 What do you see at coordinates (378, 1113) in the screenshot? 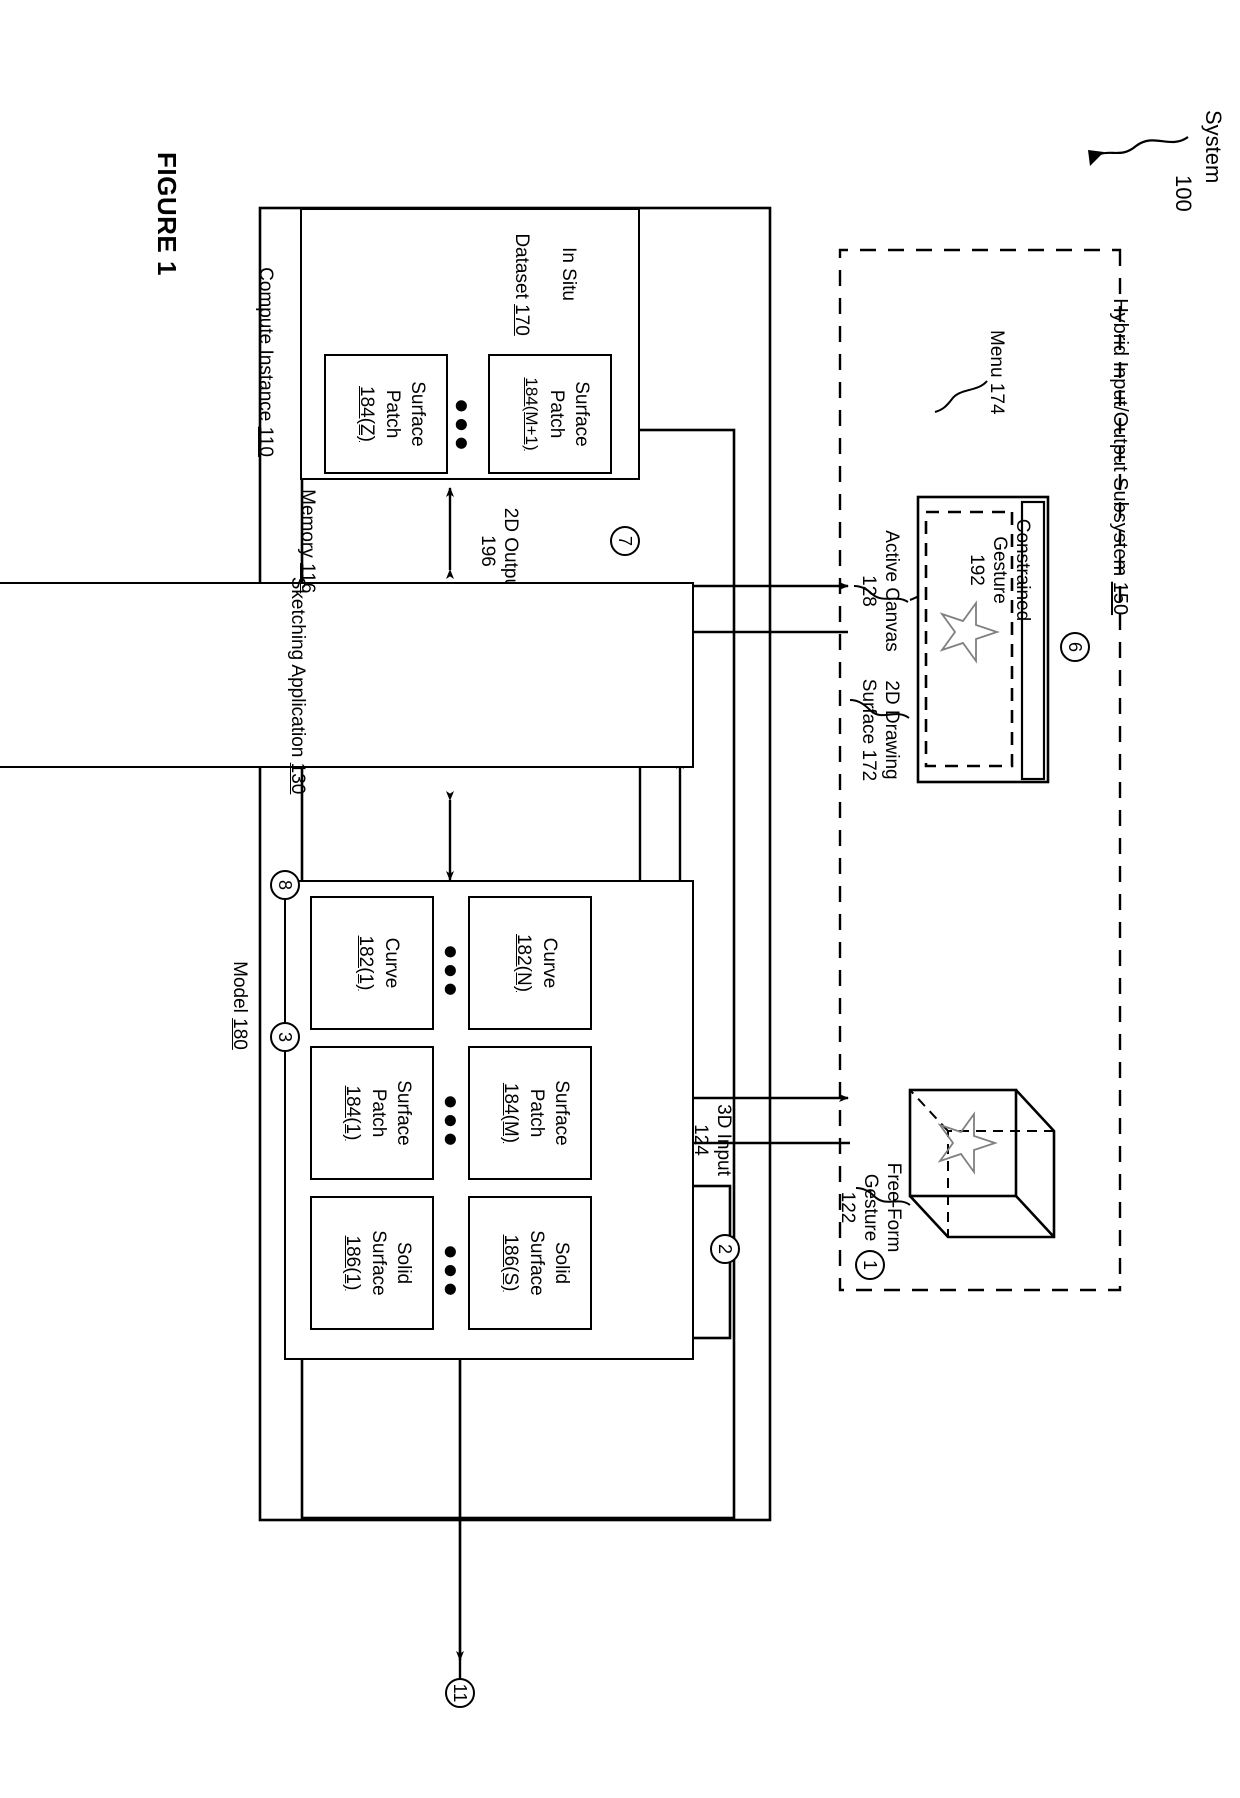
I see `model-item-surface-patch-184-1-line2: Patch` at bounding box center [378, 1113].